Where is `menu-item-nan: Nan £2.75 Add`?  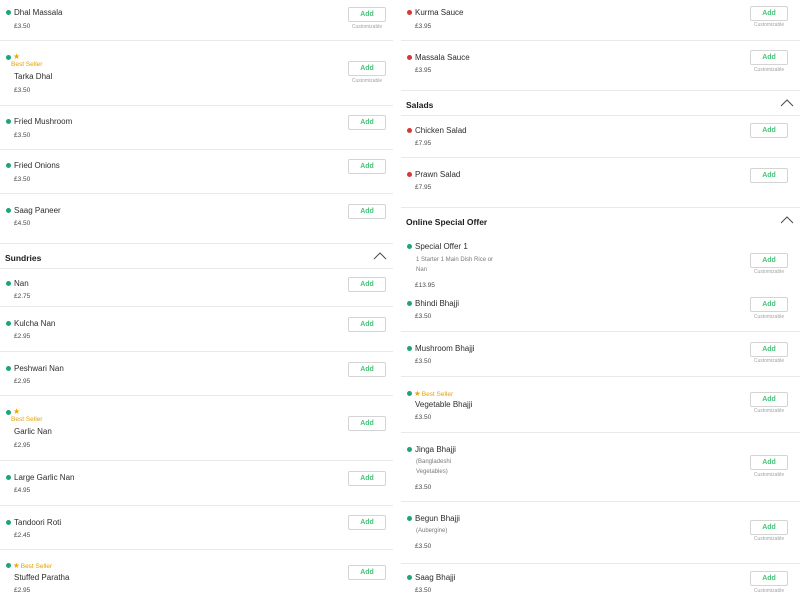
menu-item-nan: Nan £2.75 Add is located at coordinates (196, 288).